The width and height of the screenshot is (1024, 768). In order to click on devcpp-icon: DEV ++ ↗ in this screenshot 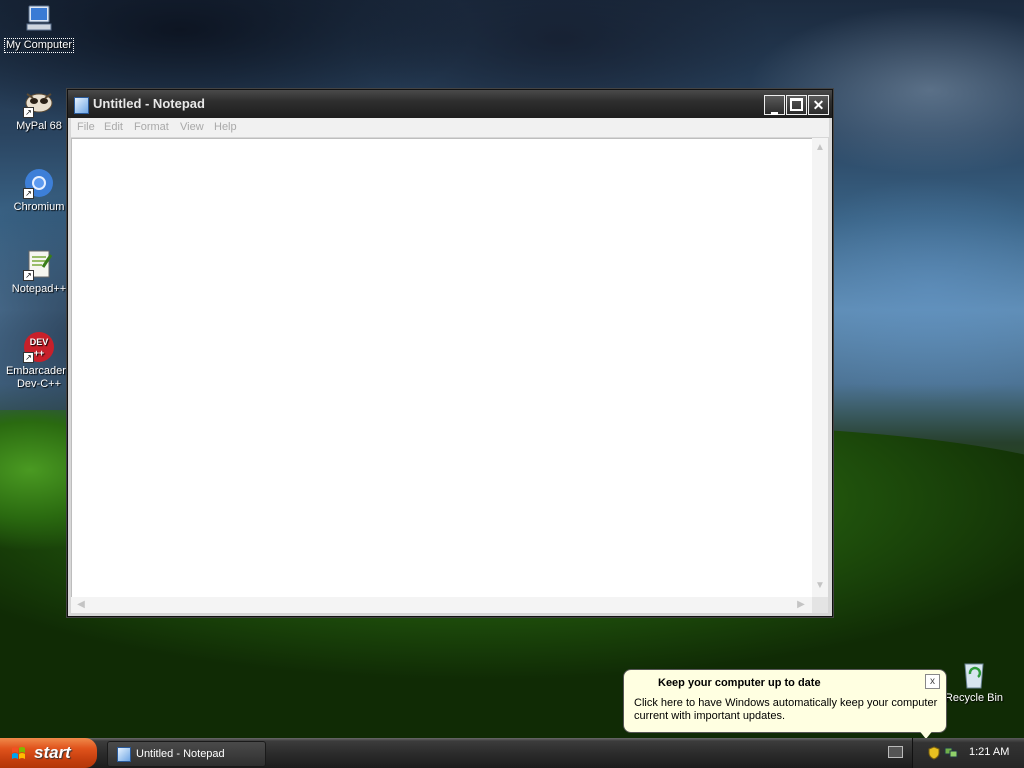, I will do `click(39, 347)`.